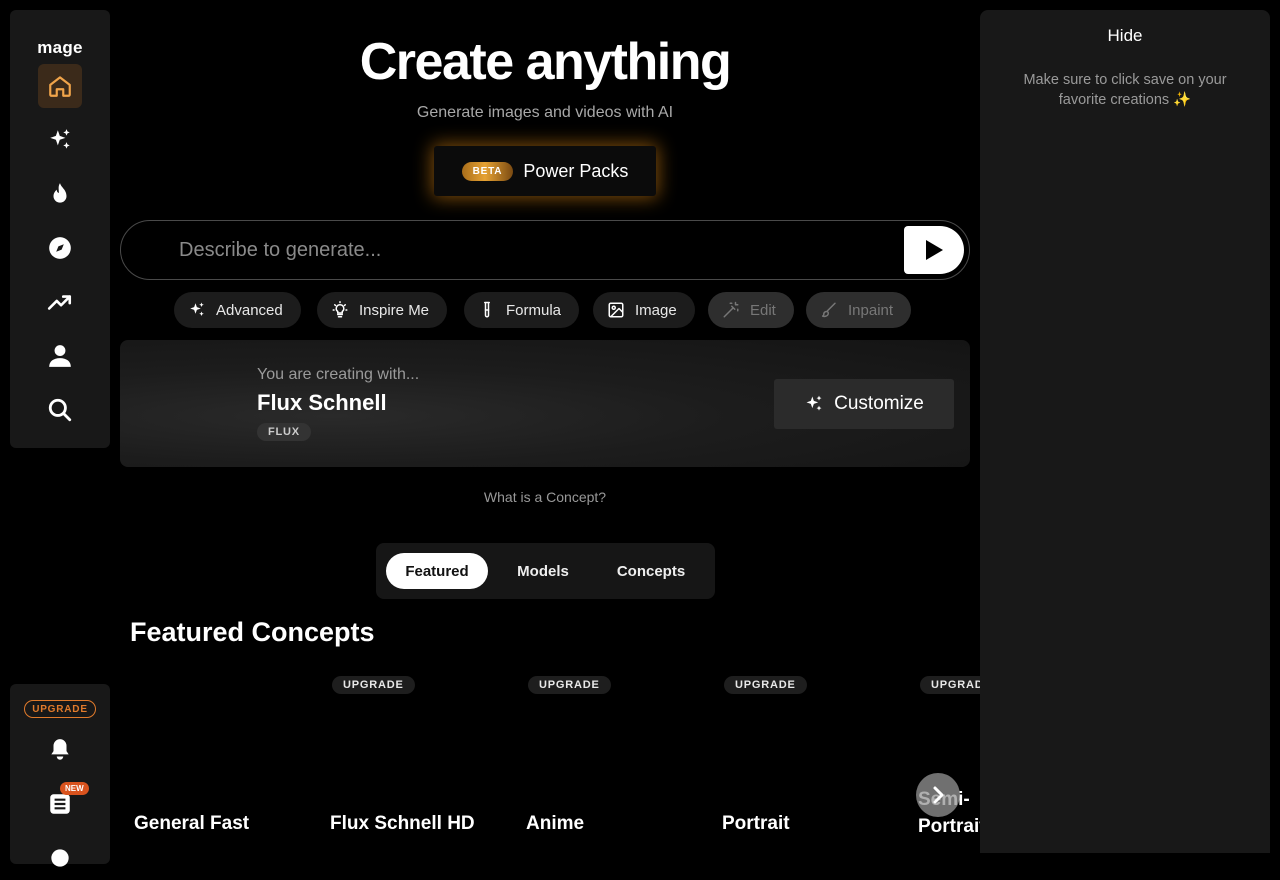 Image resolution: width=1280 pixels, height=880 pixels. Describe the element at coordinates (763, 310) in the screenshot. I see `edit-label: Edit` at that location.